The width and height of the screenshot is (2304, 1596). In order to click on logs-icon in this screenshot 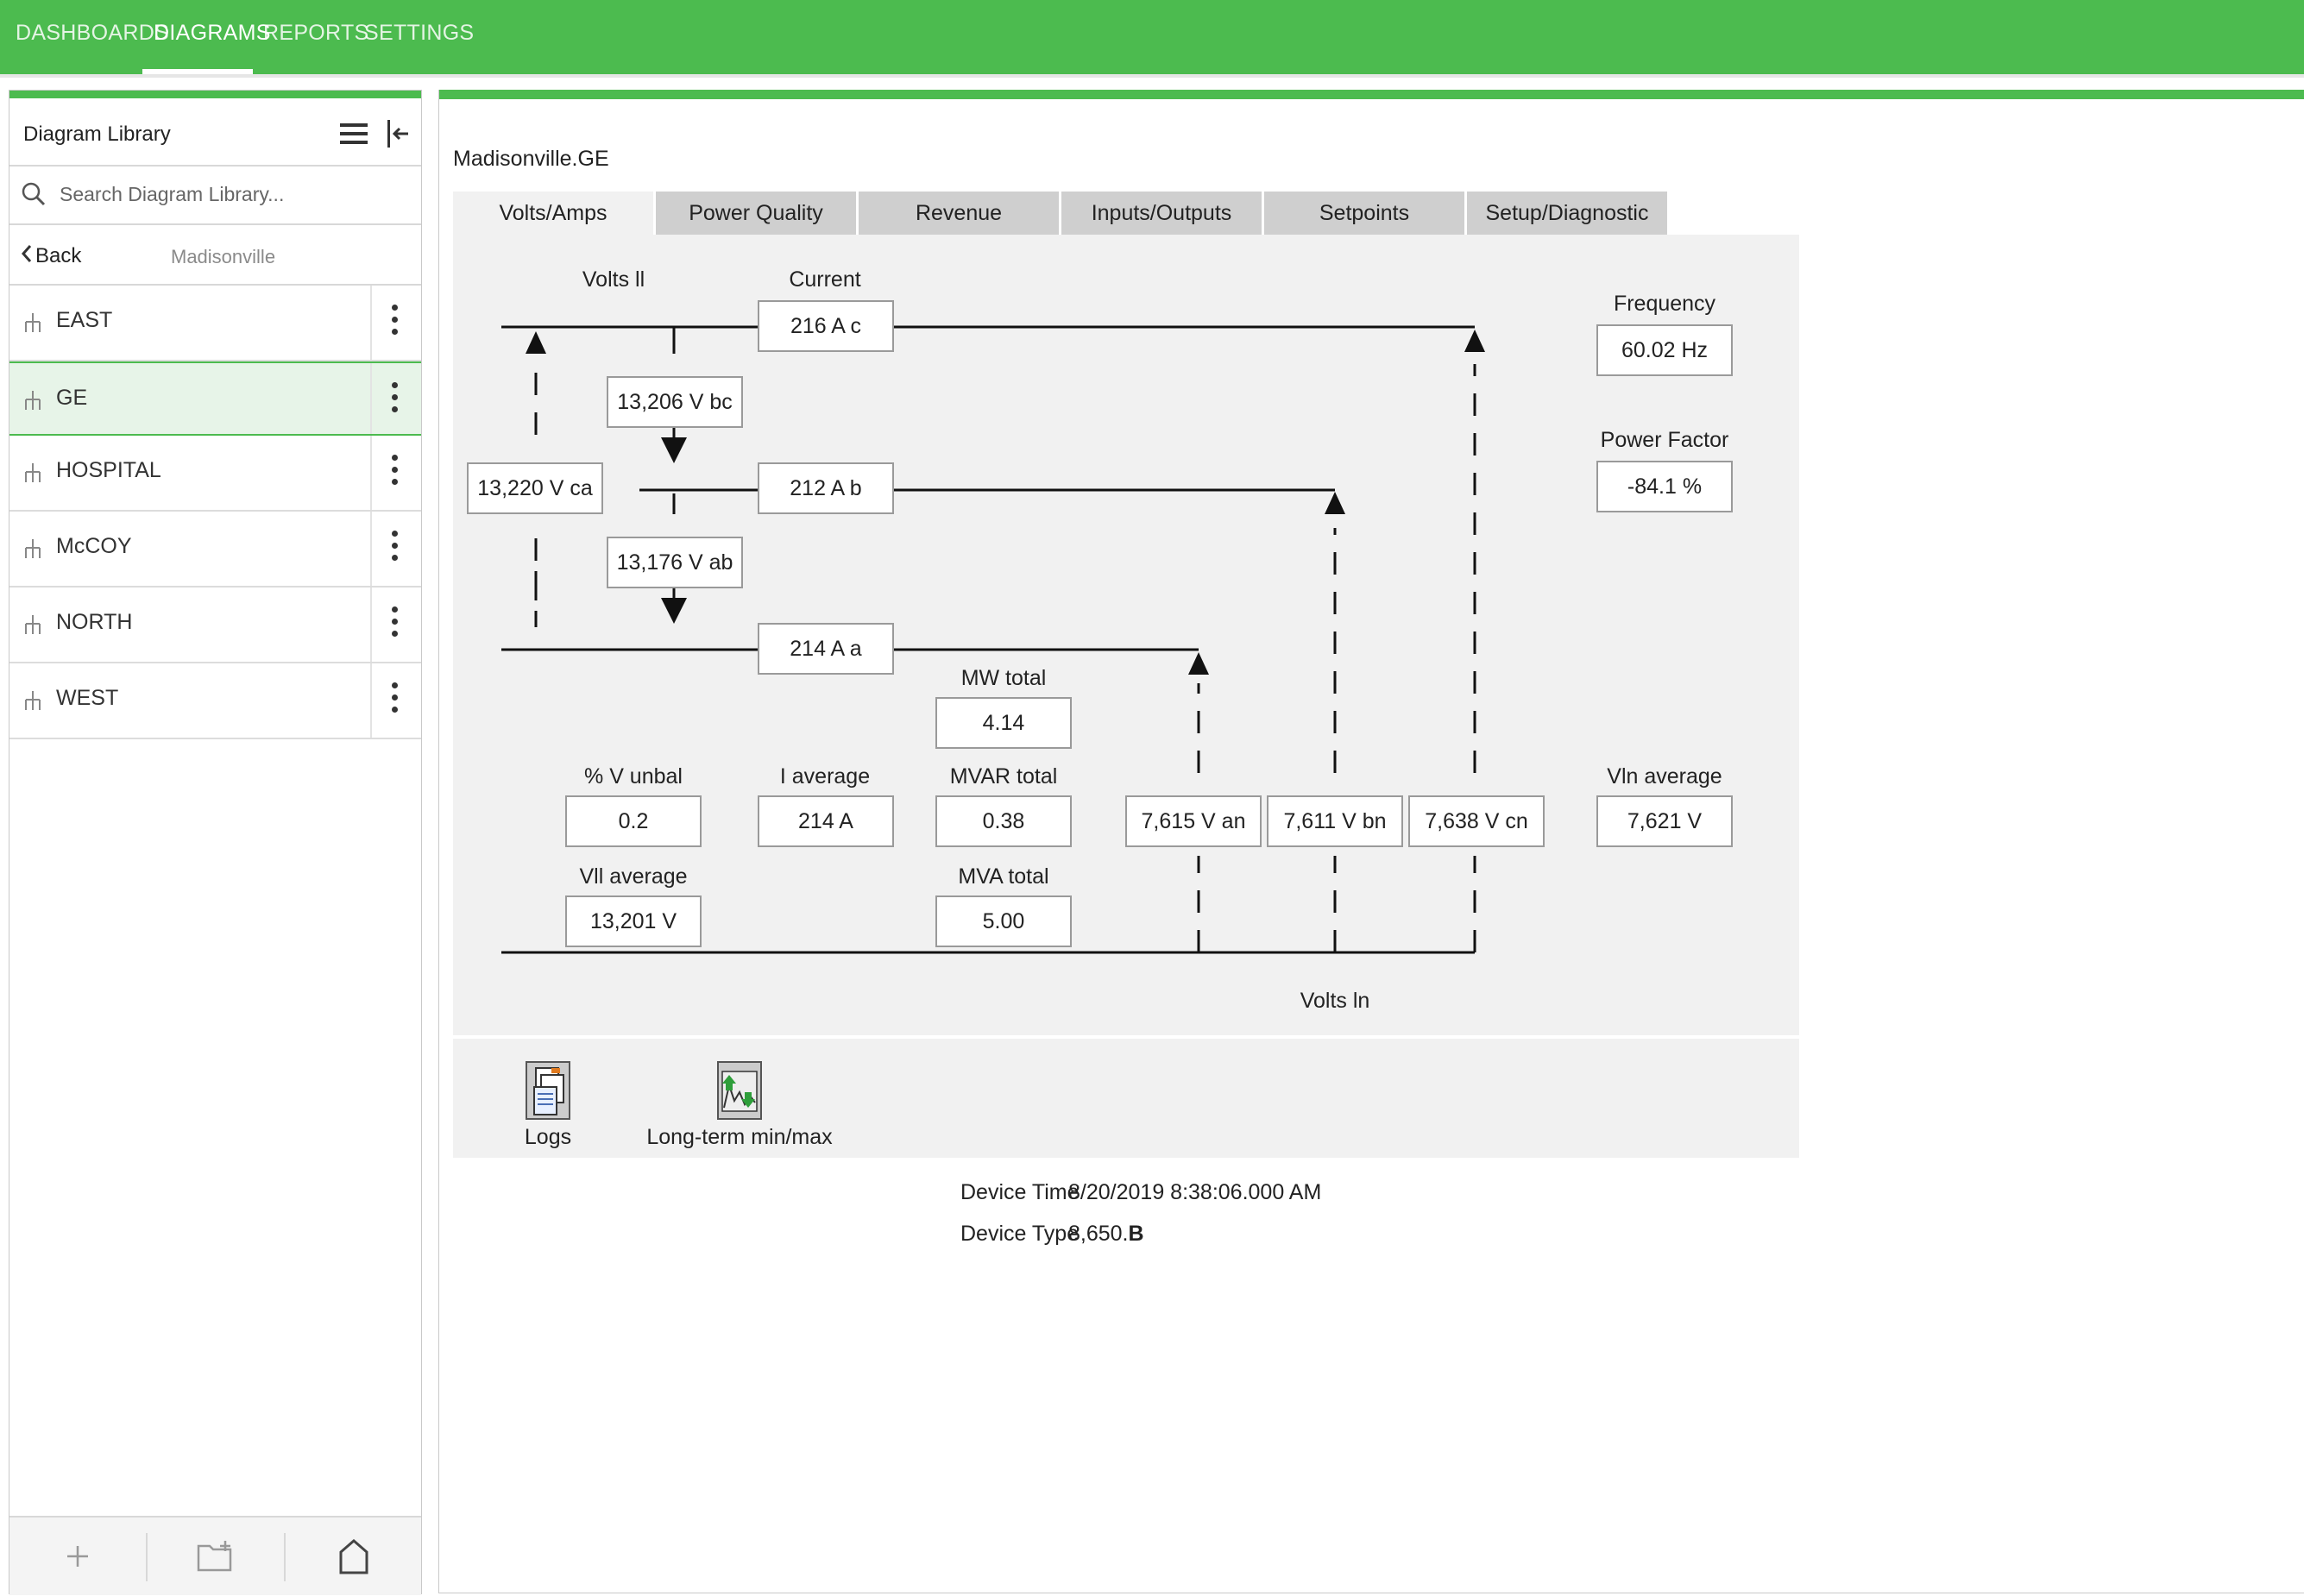, I will do `click(548, 1090)`.